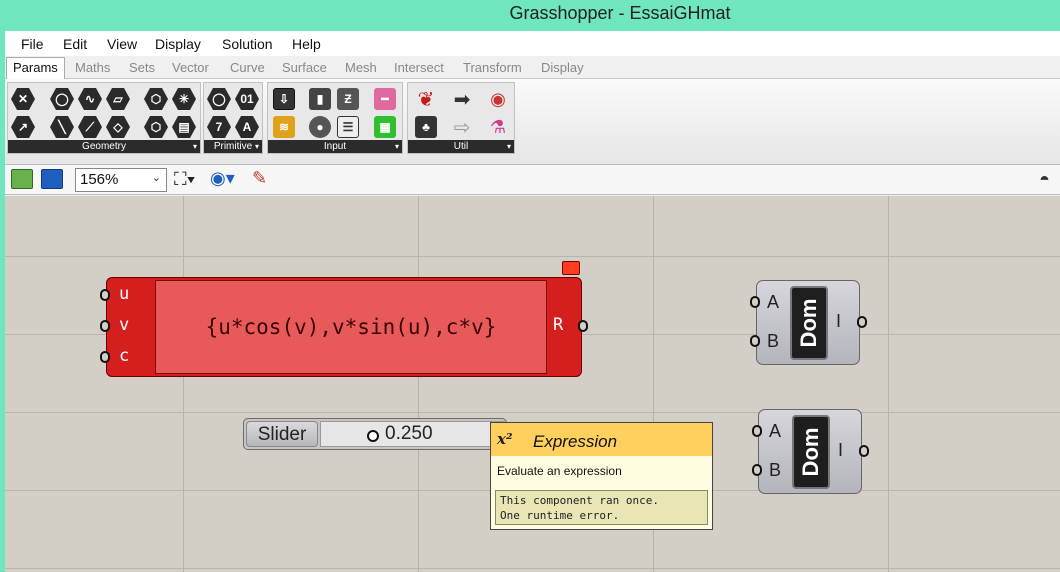 The height and width of the screenshot is (572, 1060). Describe the element at coordinates (498, 99) in the screenshot. I see `fruit-icon: ◉` at that location.